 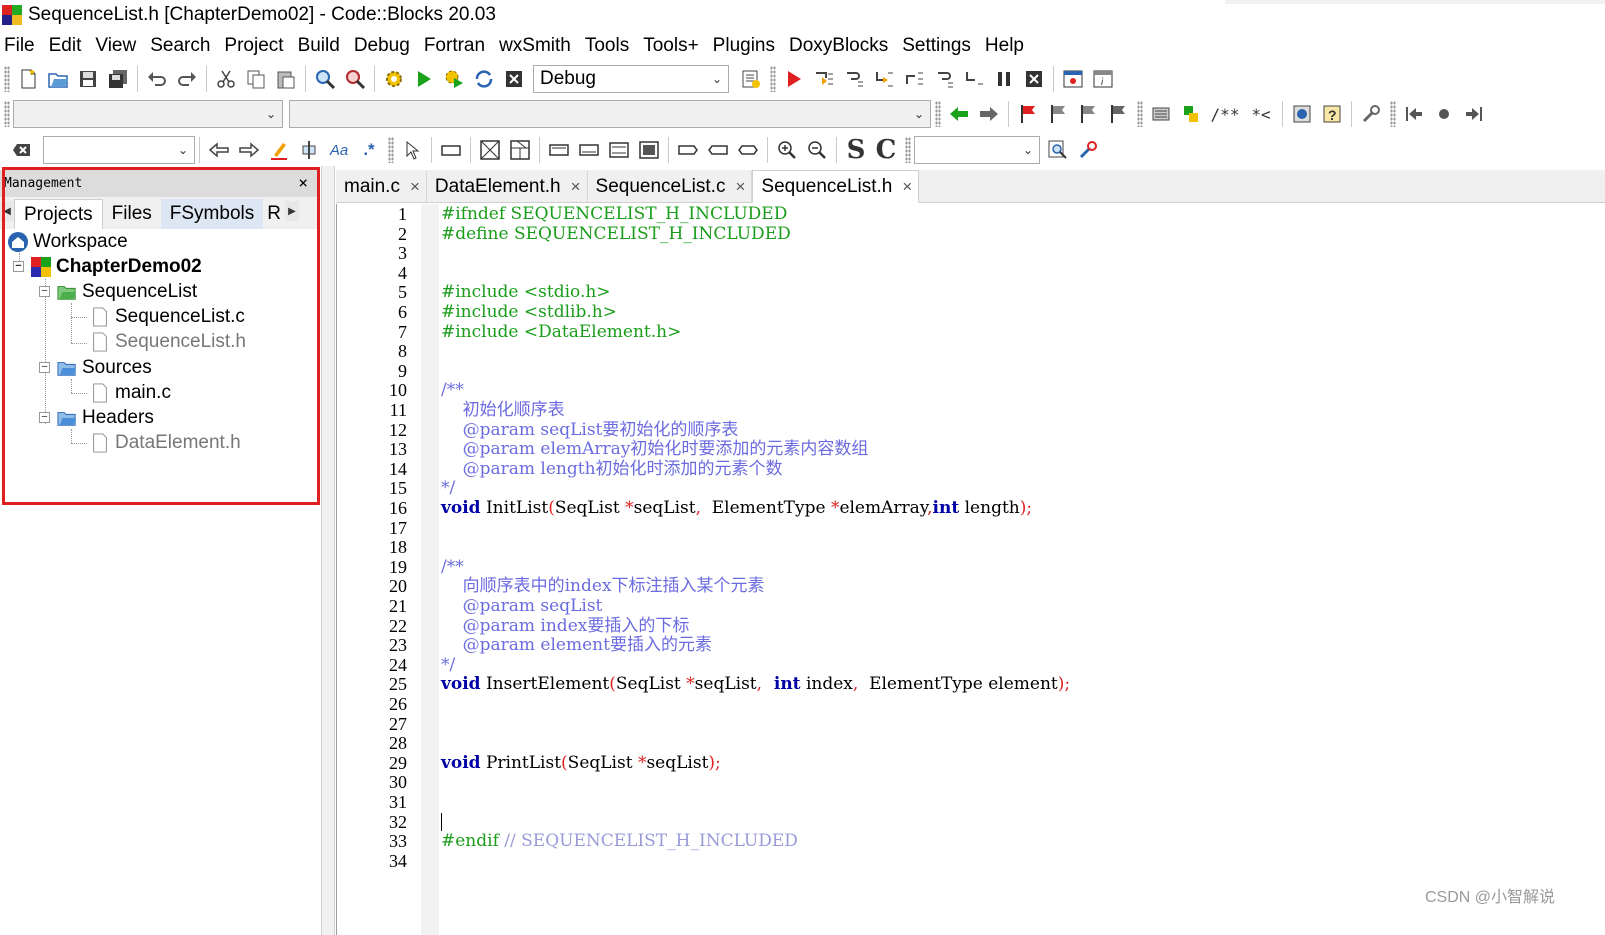 What do you see at coordinates (1191, 114) in the screenshot?
I see `doxyblocks-extract-icon` at bounding box center [1191, 114].